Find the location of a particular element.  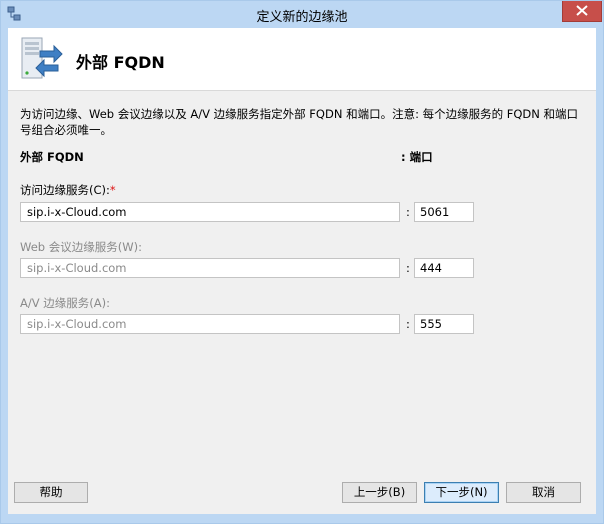

server-arrows-icon is located at coordinates (41, 59).